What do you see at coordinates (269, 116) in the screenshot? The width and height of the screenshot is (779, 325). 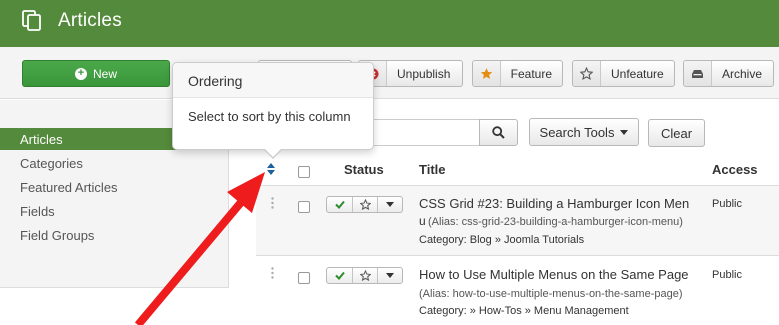 I see `popover-content: Select to sort by this column` at bounding box center [269, 116].